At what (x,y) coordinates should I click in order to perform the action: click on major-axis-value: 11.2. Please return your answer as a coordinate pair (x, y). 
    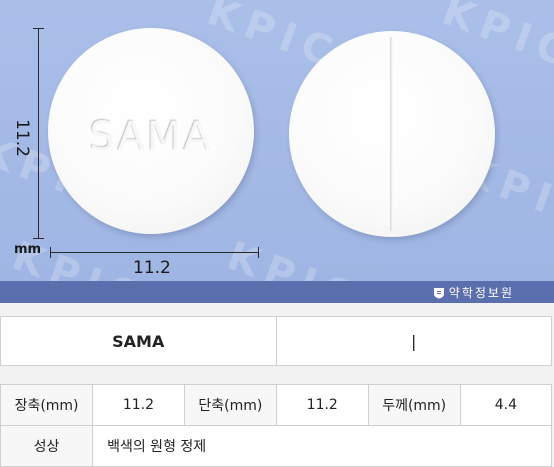
    Looking at the image, I should click on (138, 405).